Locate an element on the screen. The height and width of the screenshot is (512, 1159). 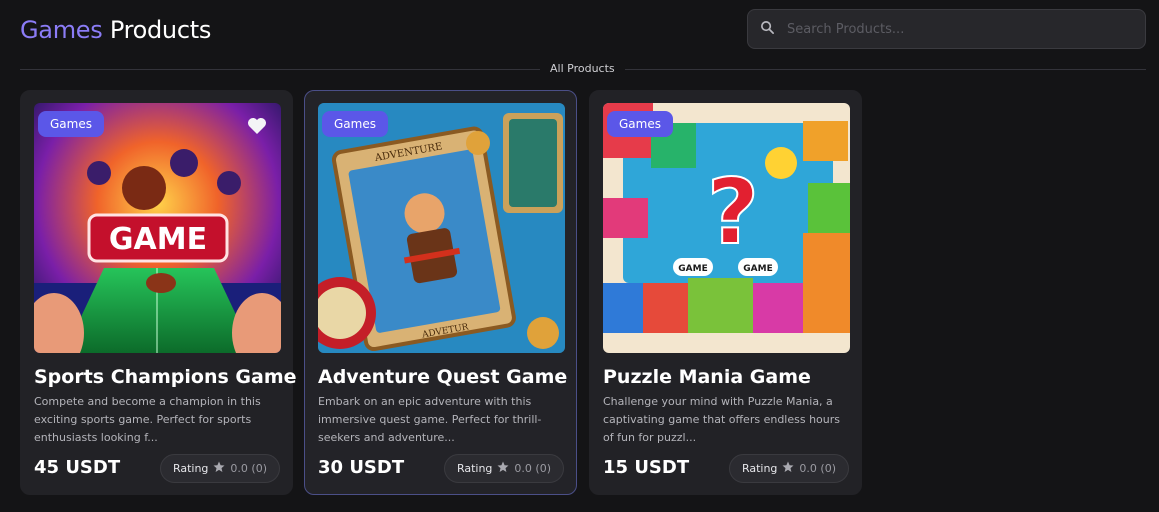
adventure-card-art: ADVENTURE ADVETUR is located at coordinates (441, 228).